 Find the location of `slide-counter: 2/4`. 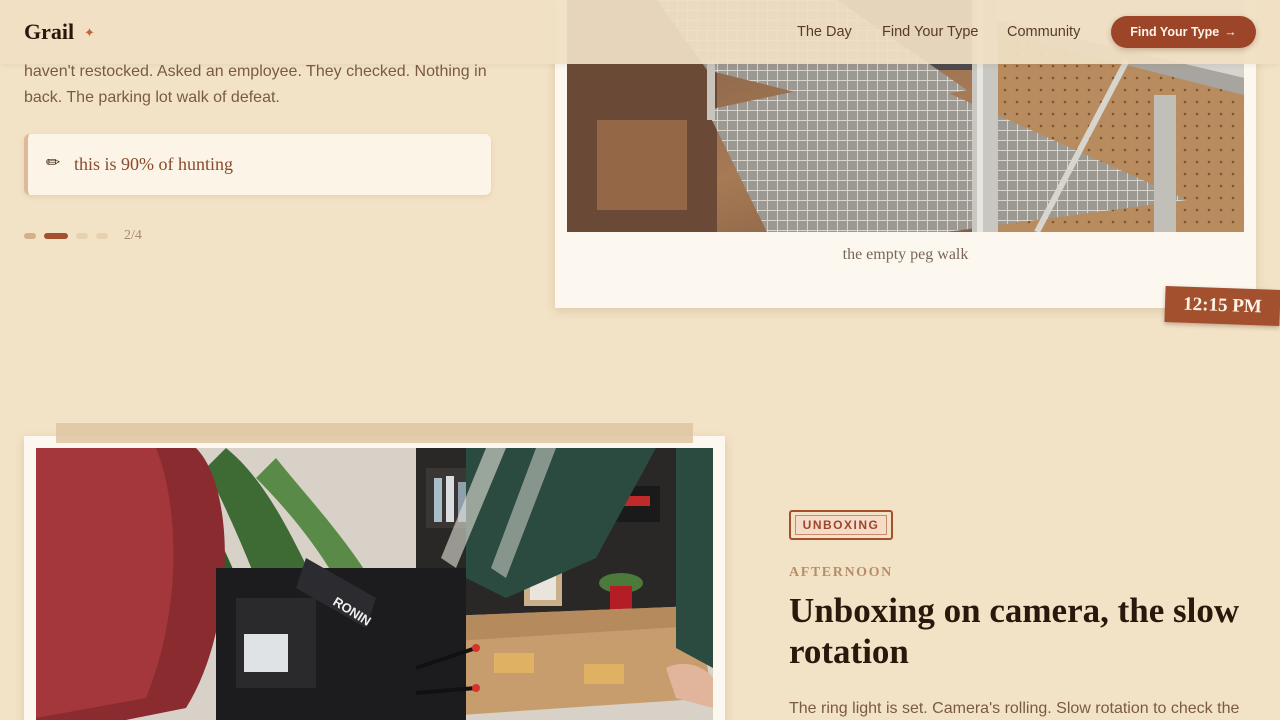

slide-counter: 2/4 is located at coordinates (133, 235).